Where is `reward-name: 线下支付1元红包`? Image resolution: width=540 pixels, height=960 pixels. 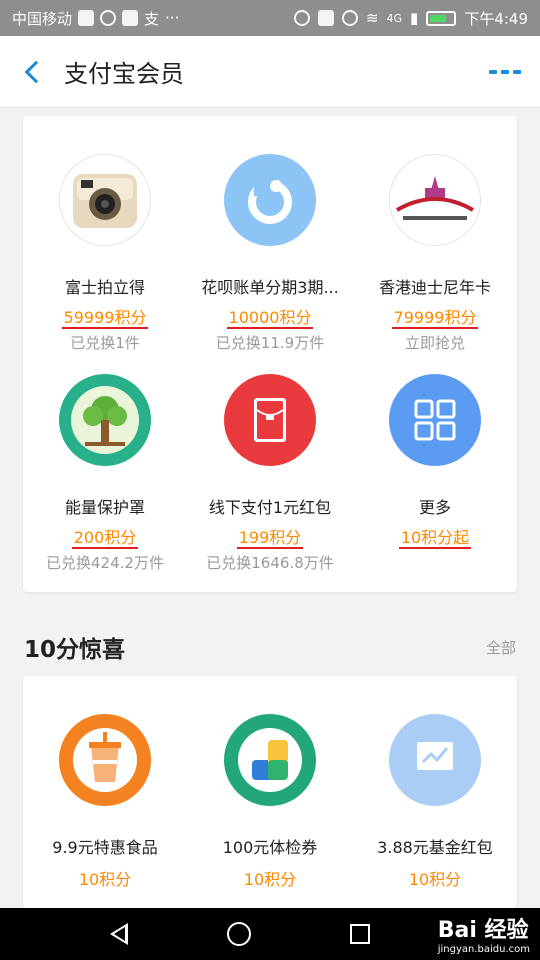
reward-name: 线下支付1元红包 is located at coordinates (270, 507).